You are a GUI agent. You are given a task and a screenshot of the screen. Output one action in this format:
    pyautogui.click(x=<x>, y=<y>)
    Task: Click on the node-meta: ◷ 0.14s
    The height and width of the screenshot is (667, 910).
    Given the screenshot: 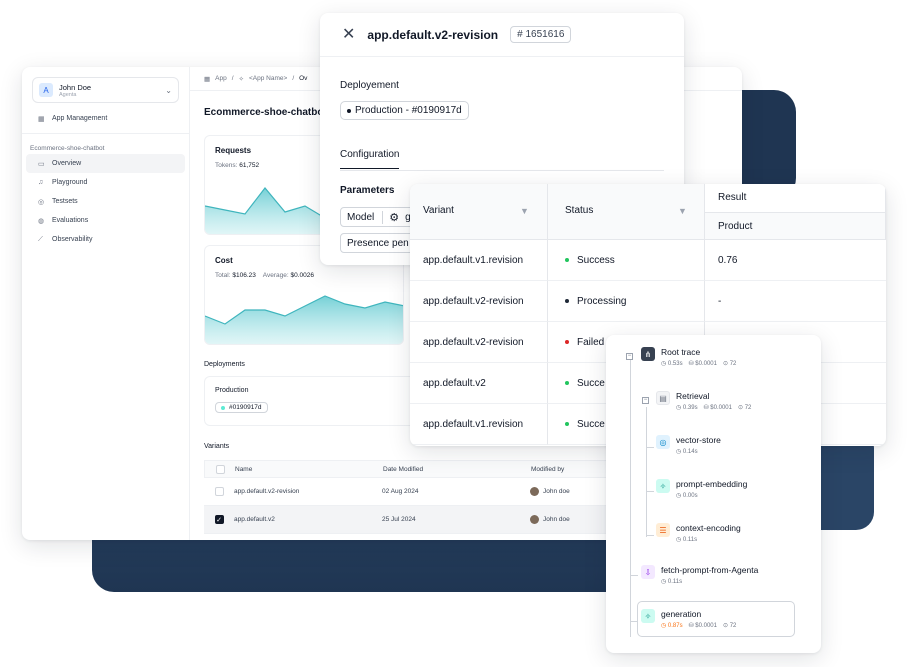 What is the action you would take?
    pyautogui.click(x=687, y=452)
    